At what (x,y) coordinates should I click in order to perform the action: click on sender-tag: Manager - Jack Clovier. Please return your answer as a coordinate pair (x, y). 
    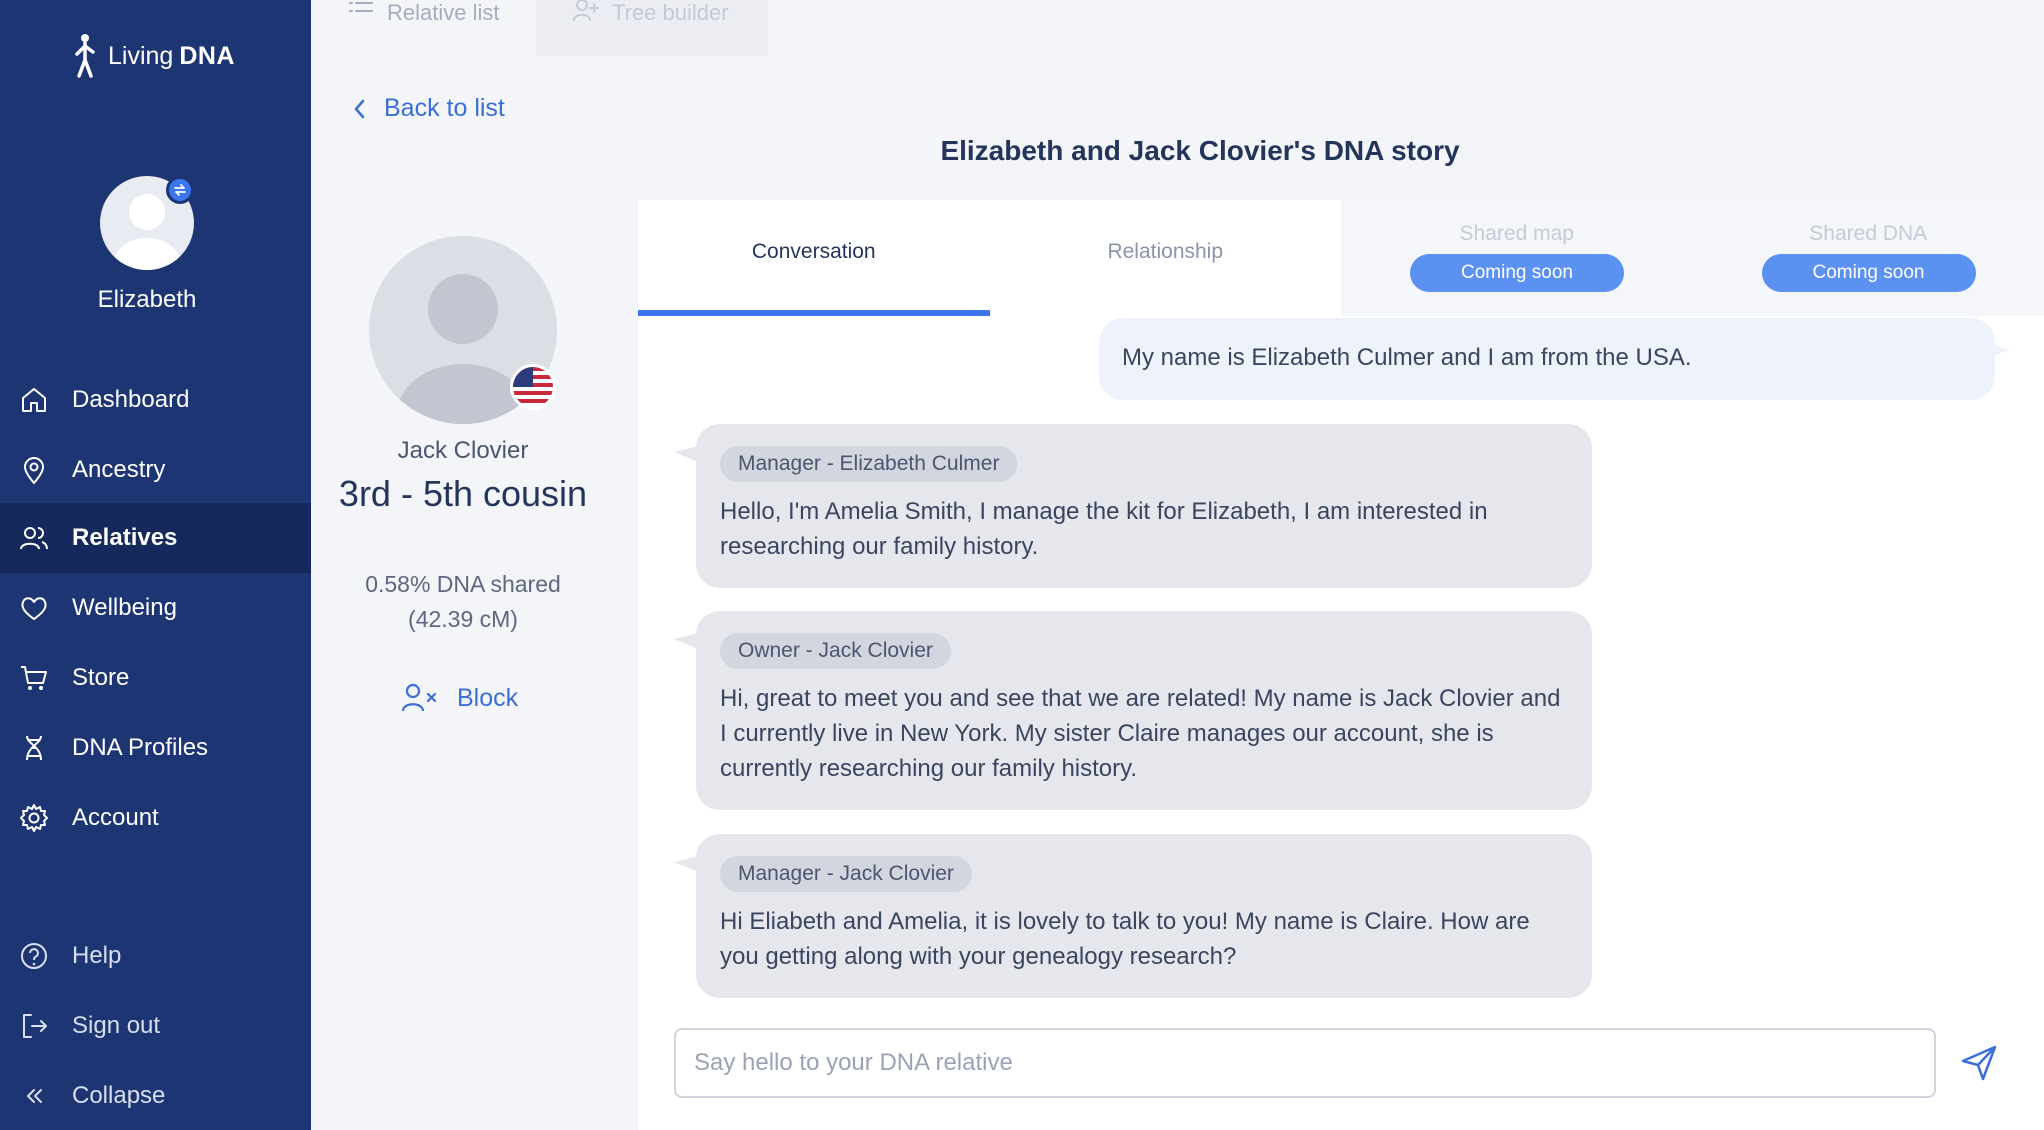
    Looking at the image, I should click on (846, 874).